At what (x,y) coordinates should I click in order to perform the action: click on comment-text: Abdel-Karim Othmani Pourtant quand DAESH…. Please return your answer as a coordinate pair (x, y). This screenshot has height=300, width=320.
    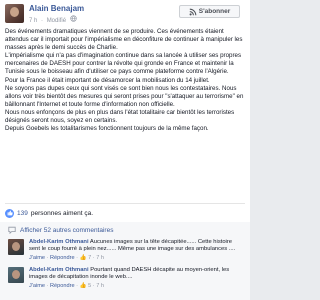
    Looking at the image, I should click on (136, 274).